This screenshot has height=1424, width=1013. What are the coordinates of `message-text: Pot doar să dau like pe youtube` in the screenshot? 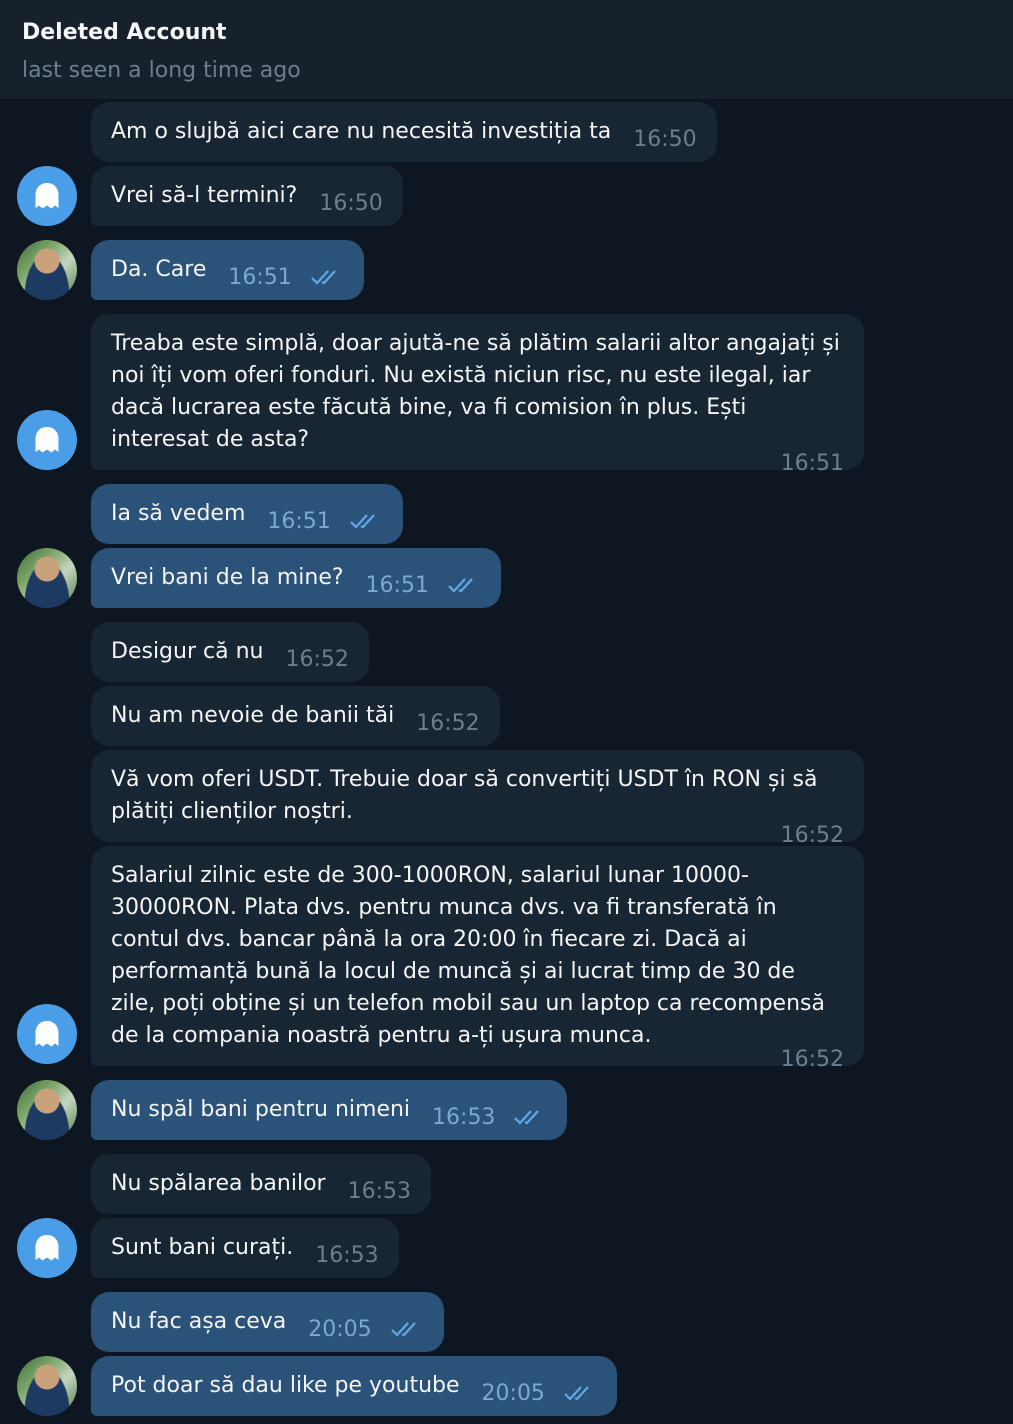 It's located at (285, 1385).